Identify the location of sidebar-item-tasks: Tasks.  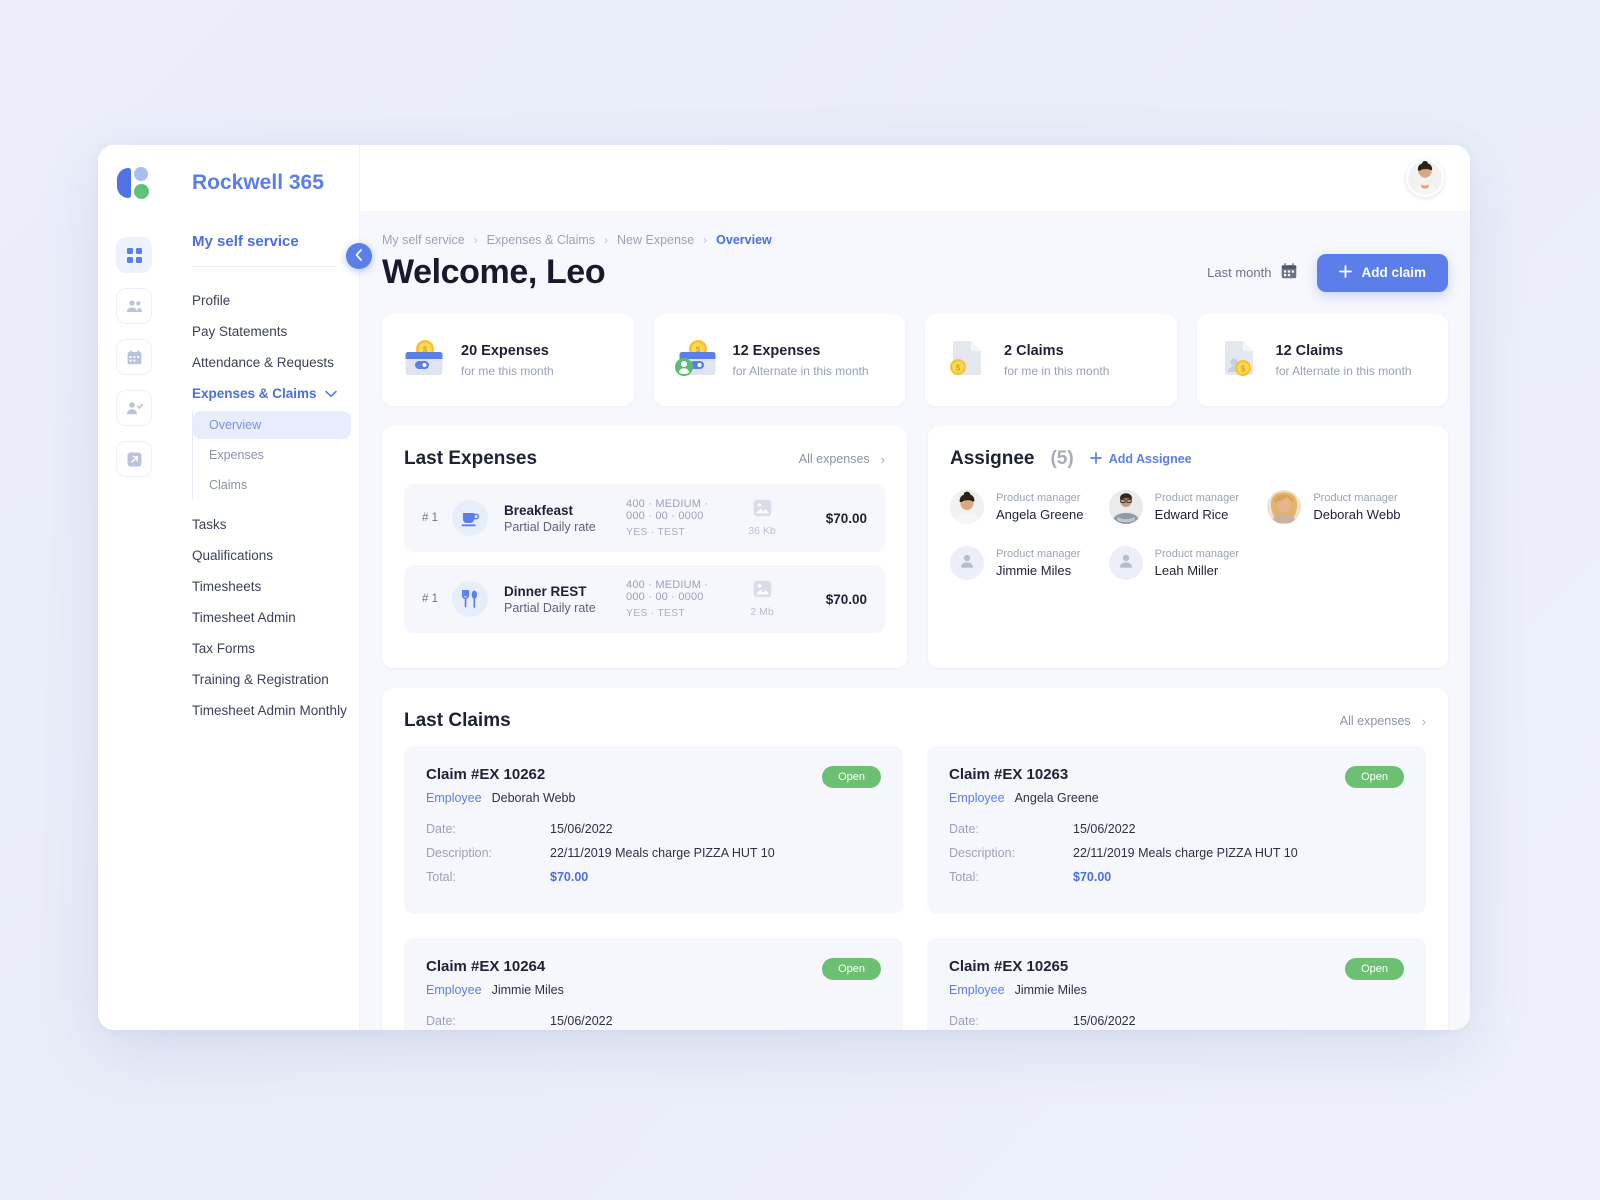
(264, 524).